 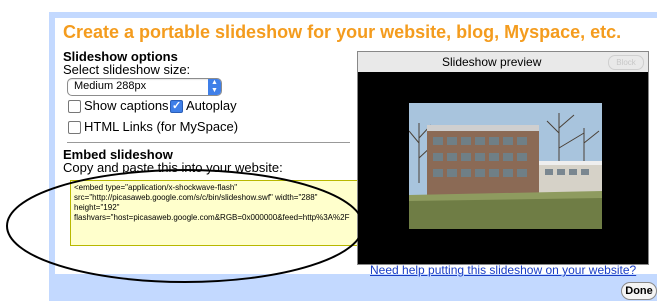 What do you see at coordinates (74, 106) in the screenshot?
I see `show-captions-checkbox` at bounding box center [74, 106].